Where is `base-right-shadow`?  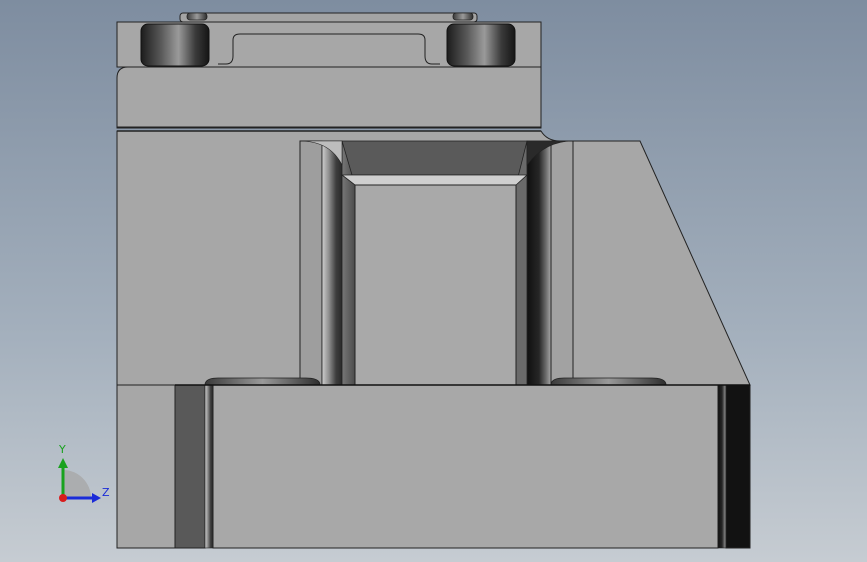 base-right-shadow is located at coordinates (738, 466).